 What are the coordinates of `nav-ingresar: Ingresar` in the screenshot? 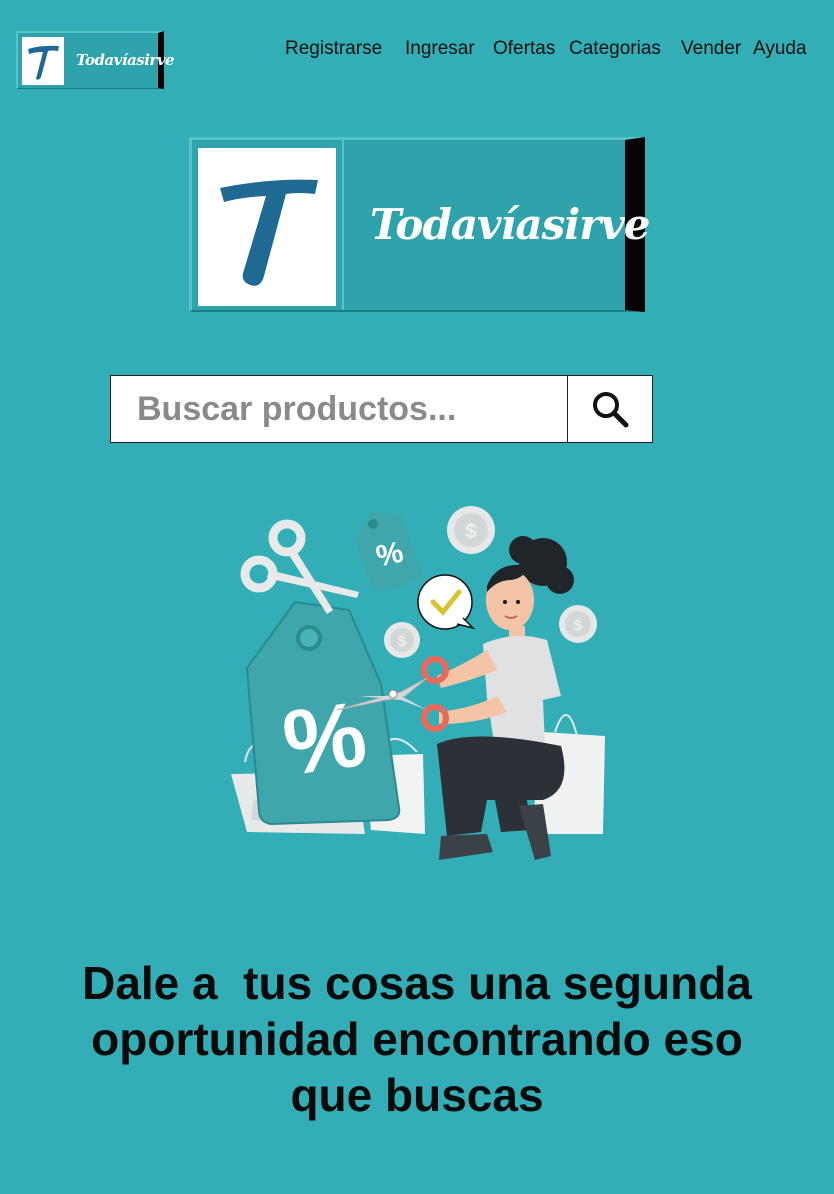 It's located at (440, 49).